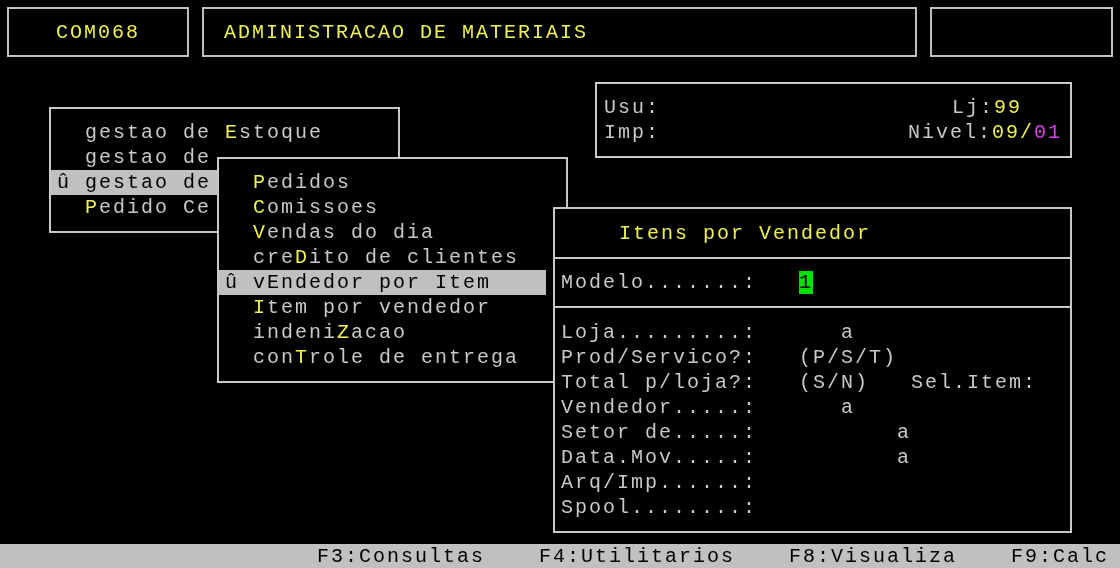  What do you see at coordinates (382, 207) in the screenshot?
I see `menu-item: Comissoes` at bounding box center [382, 207].